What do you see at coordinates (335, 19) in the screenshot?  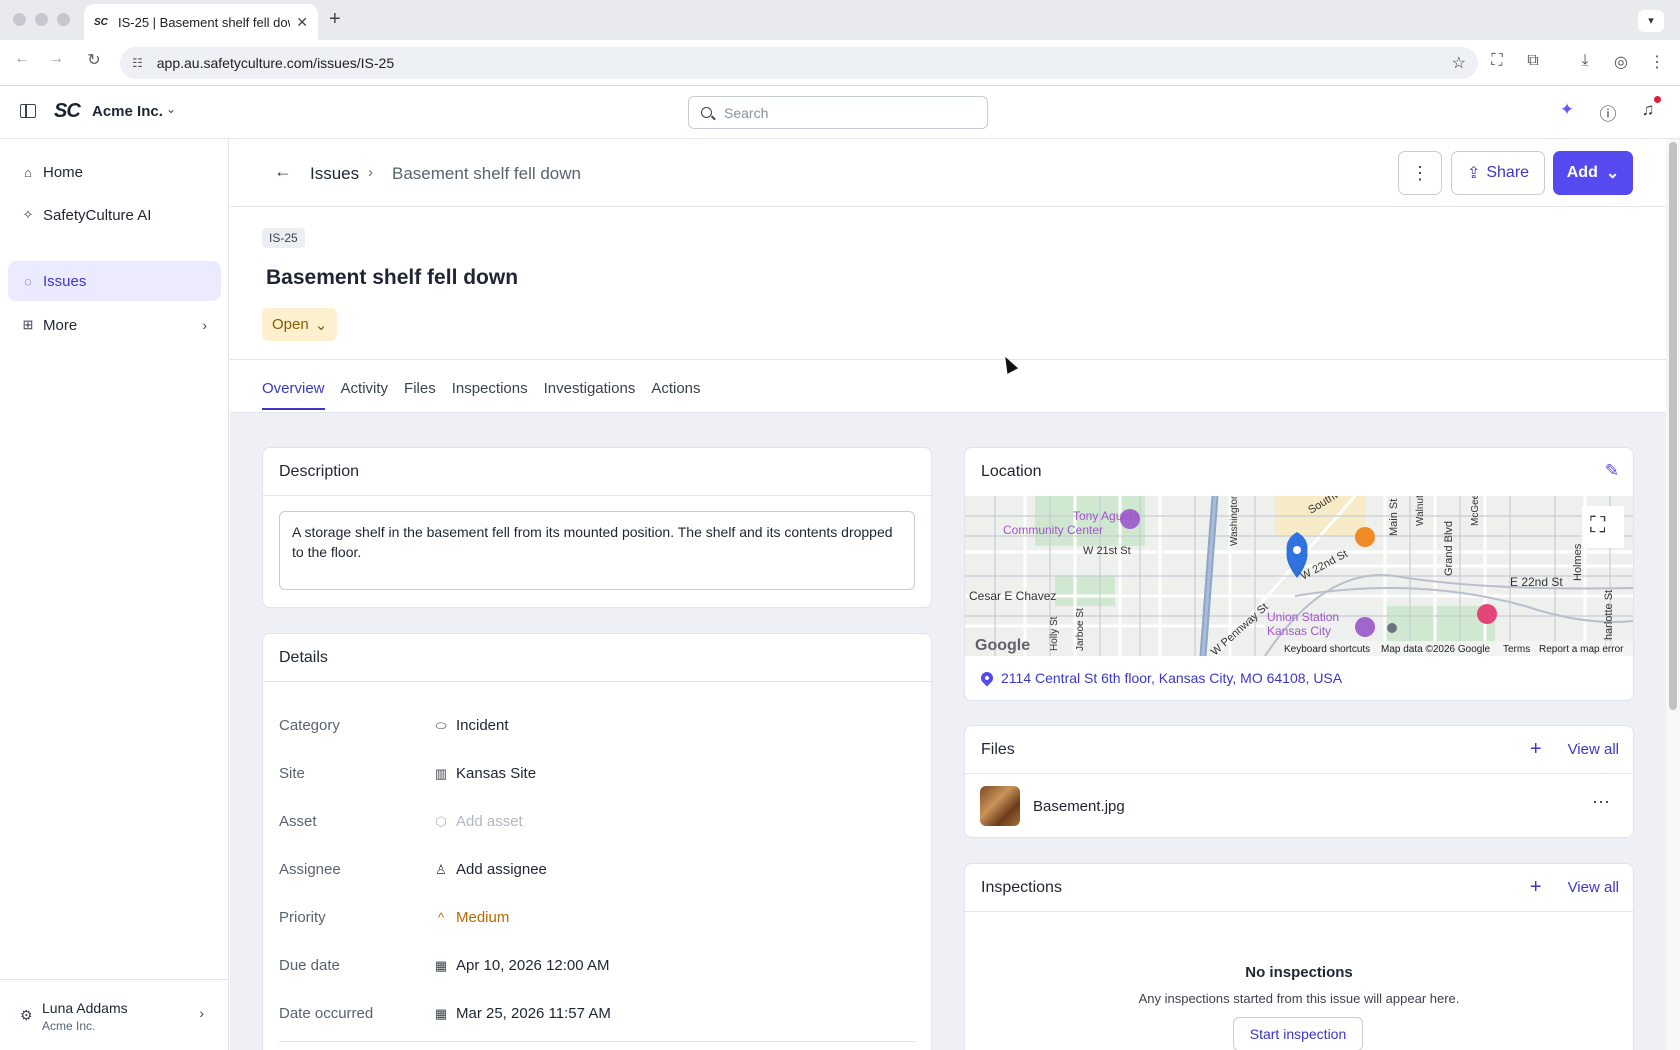 I see `new-tab-icon: +` at bounding box center [335, 19].